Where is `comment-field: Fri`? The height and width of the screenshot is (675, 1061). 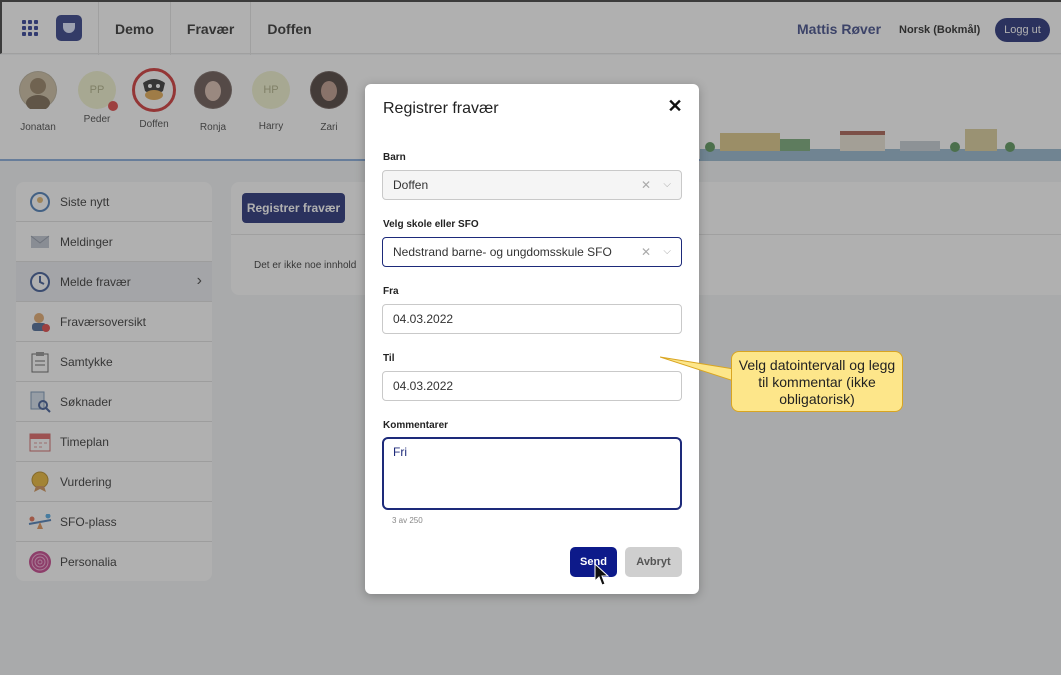
comment-field: Fri is located at coordinates (532, 473).